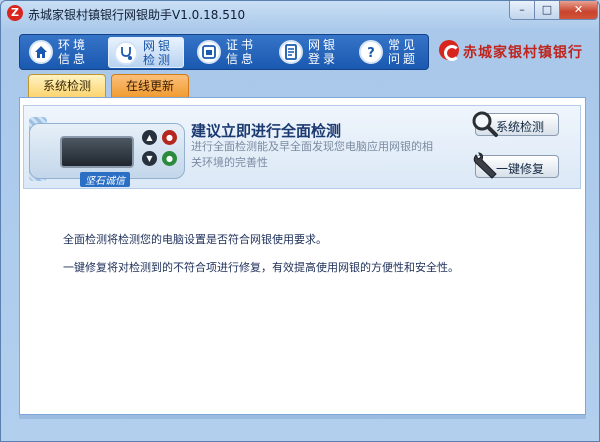  What do you see at coordinates (291, 52) in the screenshot?
I see `document-icon` at bounding box center [291, 52].